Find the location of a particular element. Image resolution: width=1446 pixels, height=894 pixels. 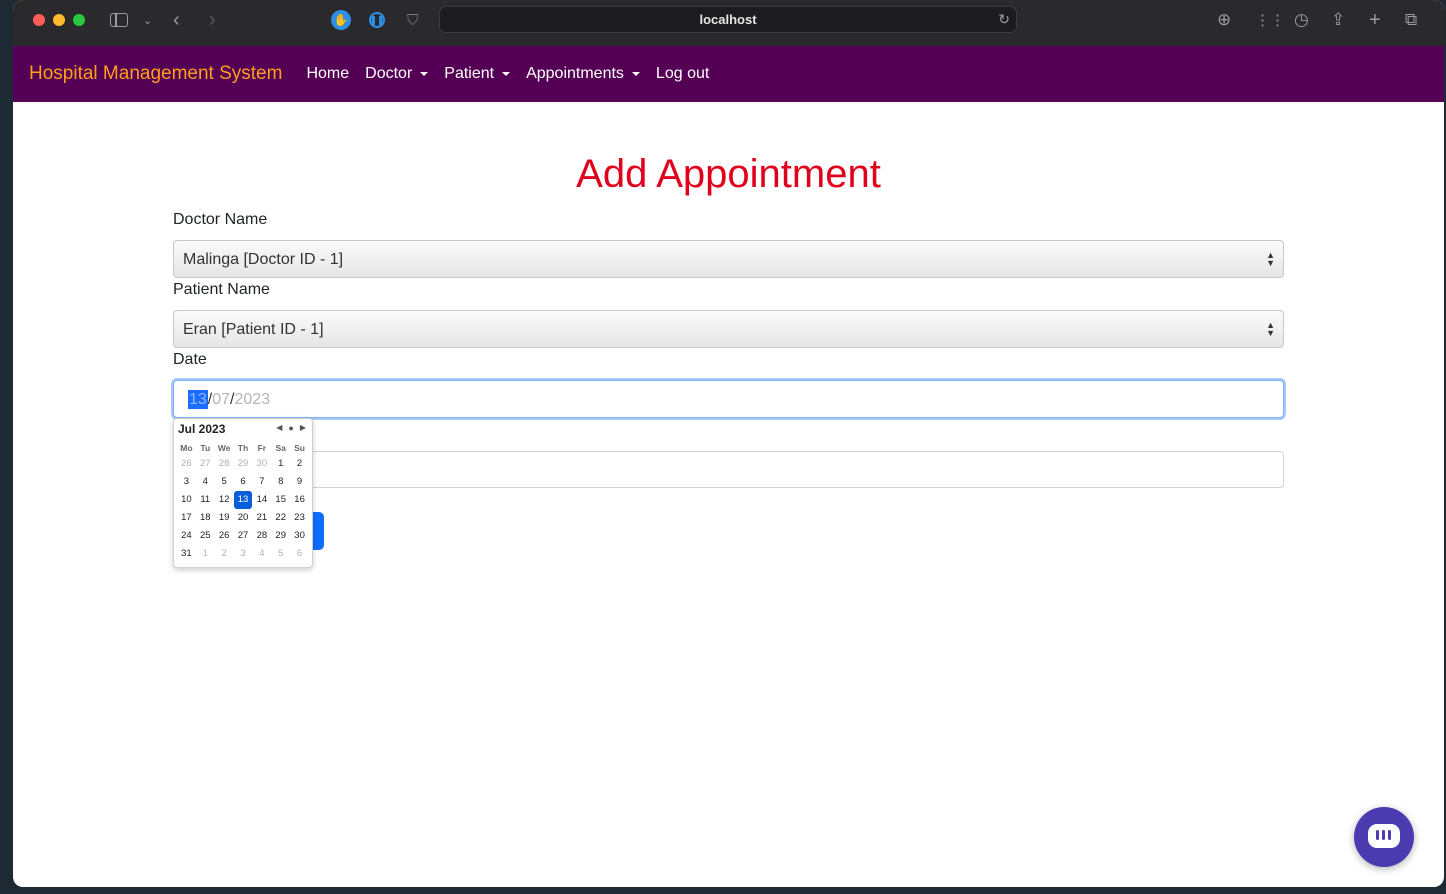

calendar-day: 26 is located at coordinates (224, 536).